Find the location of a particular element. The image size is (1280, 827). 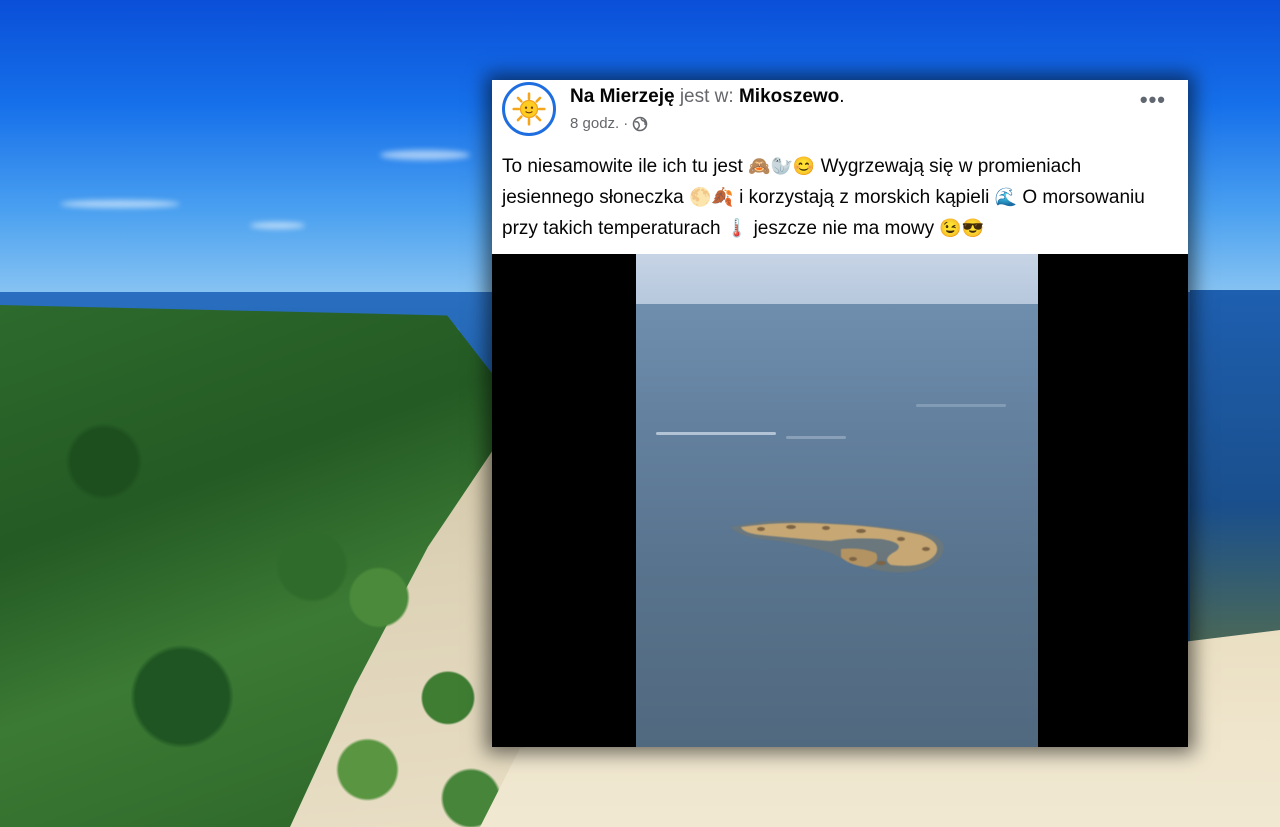

text-part-1: To niesamowite ile ich tu jest is located at coordinates (622, 166).